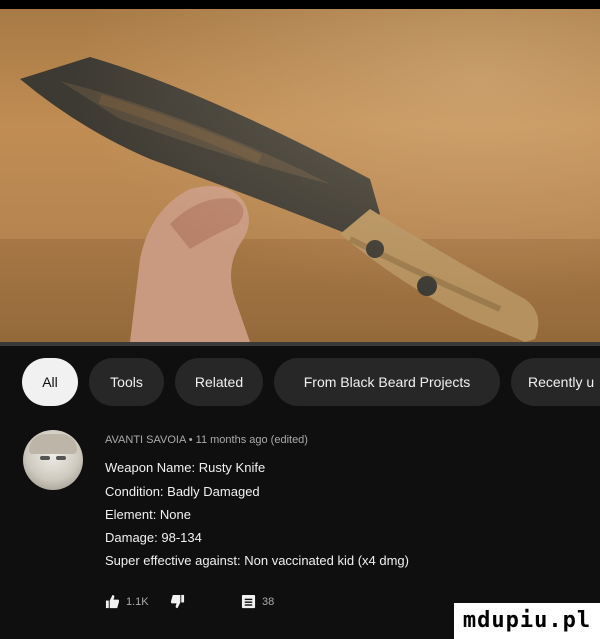 This screenshot has height=639, width=600. Describe the element at coordinates (50, 382) in the screenshot. I see `chip-all: All` at that location.